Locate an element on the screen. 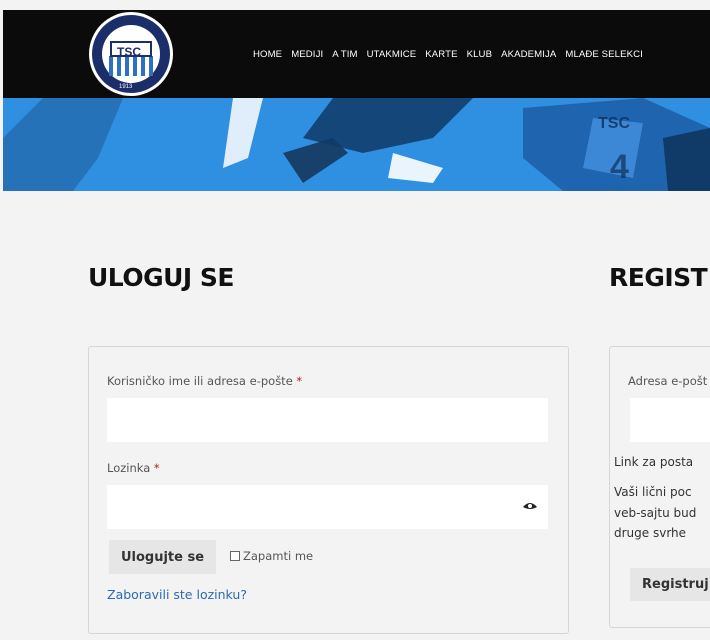  password-label-text: Lozinka is located at coordinates (129, 468).